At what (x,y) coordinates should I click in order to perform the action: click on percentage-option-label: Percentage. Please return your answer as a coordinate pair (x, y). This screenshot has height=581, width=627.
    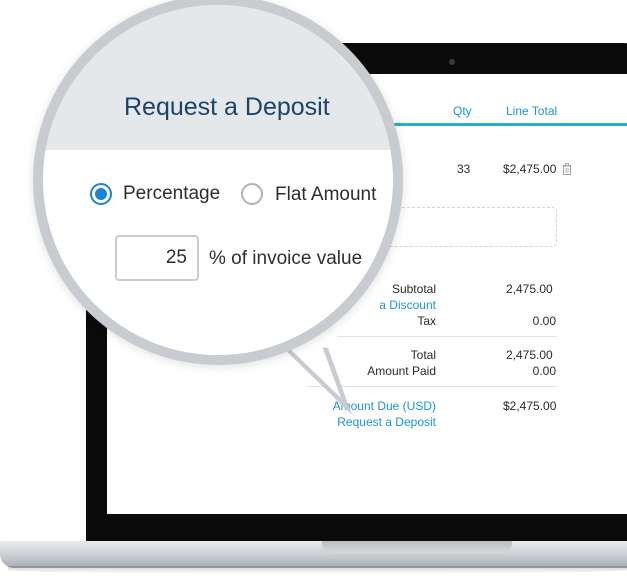
    Looking at the image, I should click on (171, 194).